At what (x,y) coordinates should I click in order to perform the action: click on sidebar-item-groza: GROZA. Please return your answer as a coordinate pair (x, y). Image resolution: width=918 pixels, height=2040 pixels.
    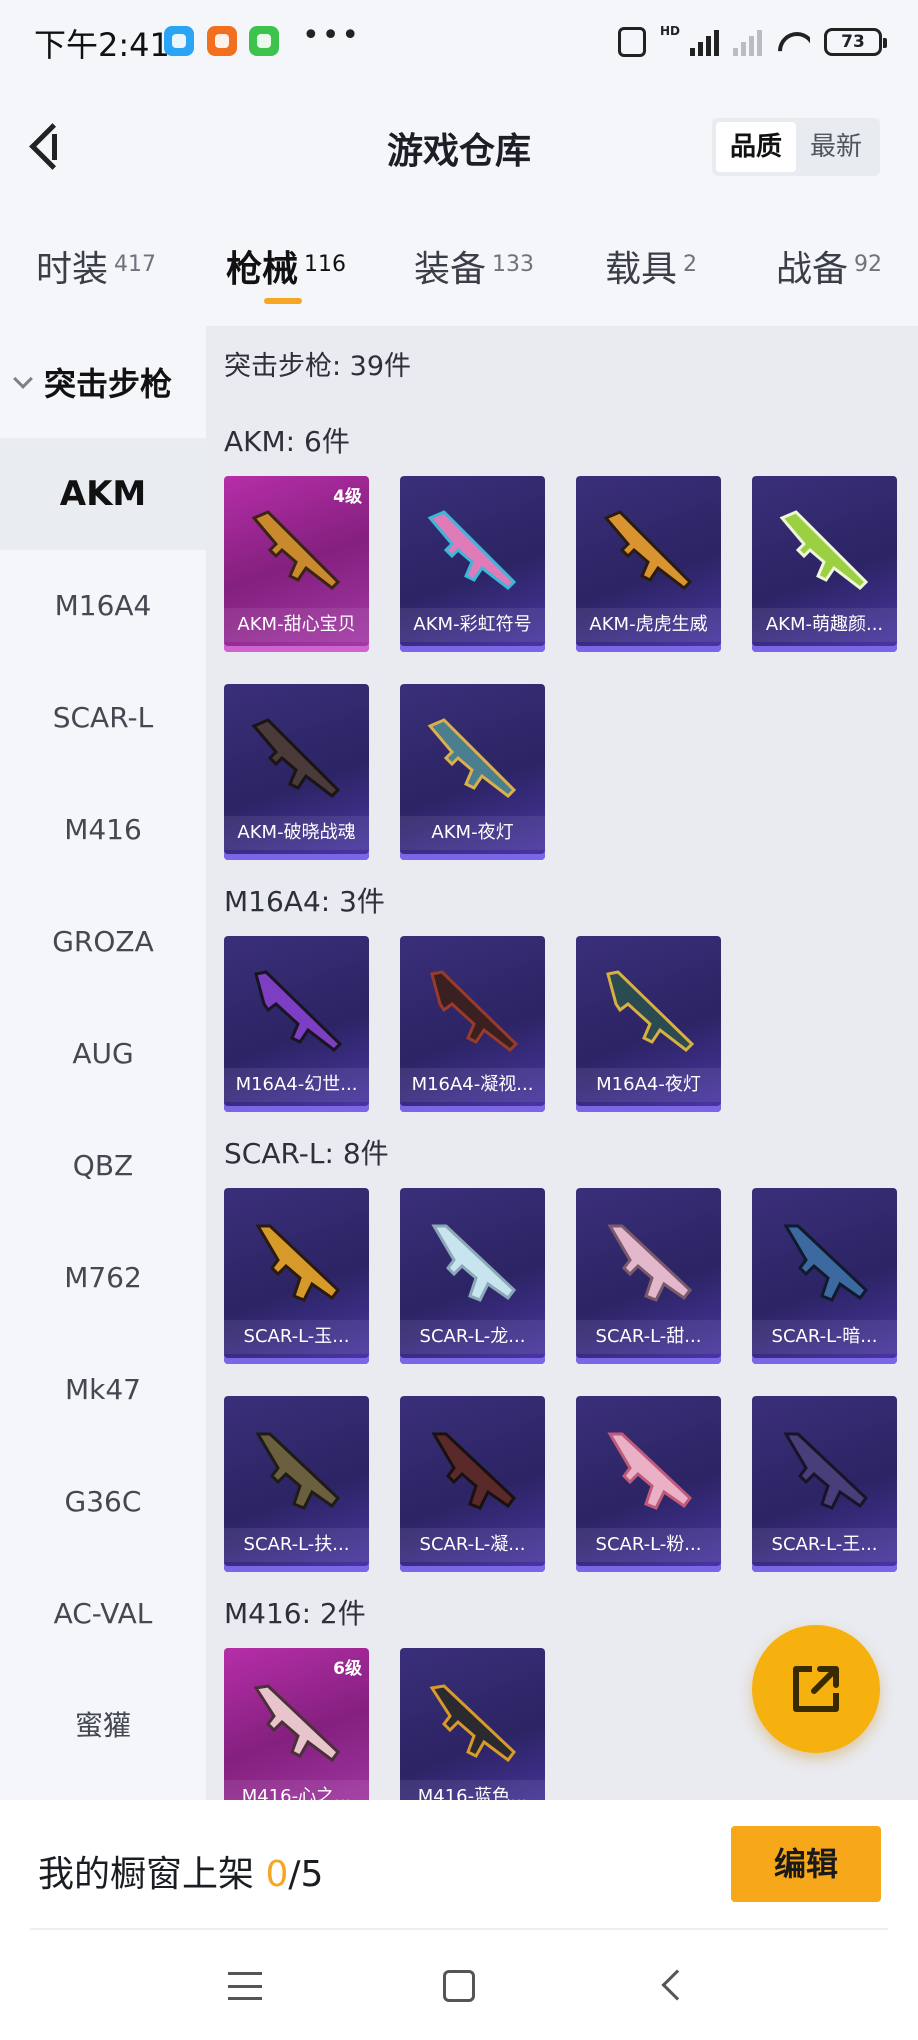
    Looking at the image, I should click on (103, 942).